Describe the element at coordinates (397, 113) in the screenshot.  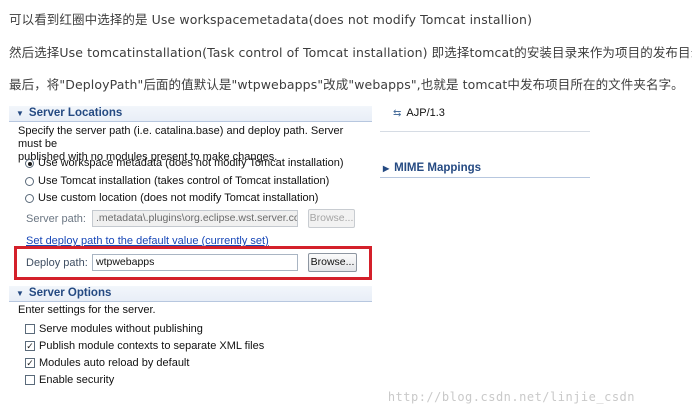
I see `connector-icon: ⇆` at that location.